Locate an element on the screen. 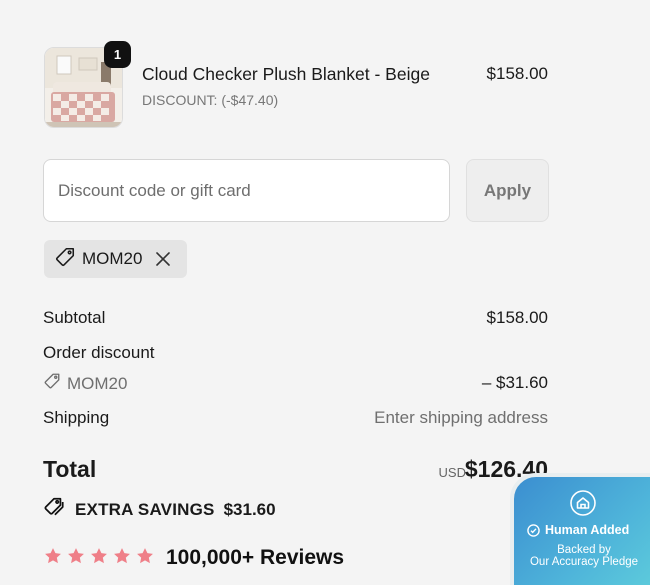 The width and height of the screenshot is (650, 585). applied-code-label: MOM20 is located at coordinates (112, 258).